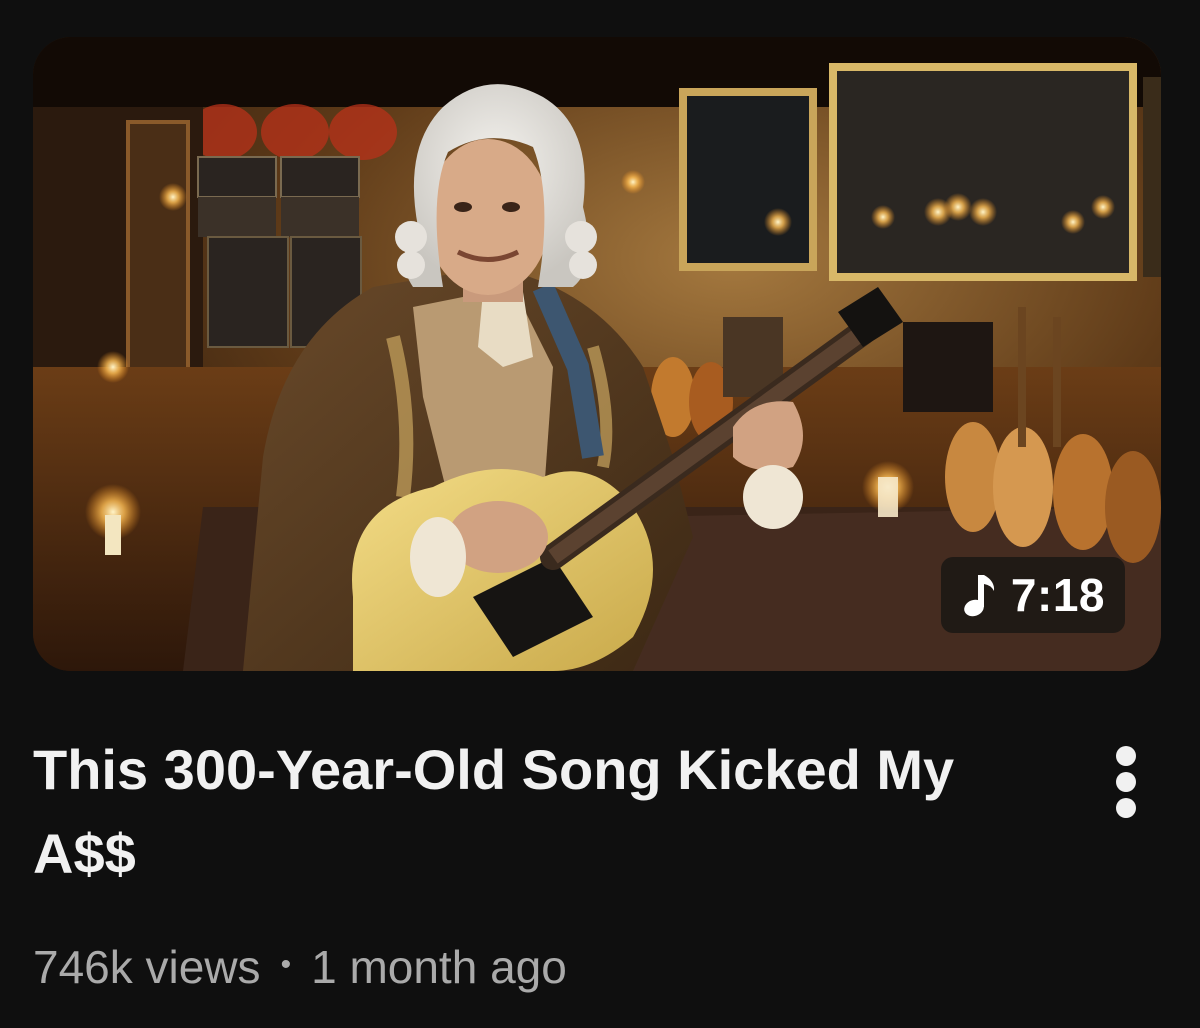 The image size is (1200, 1028). I want to click on video-title: This 300-Year-Old Song Kicked My A$$, so click(538, 812).